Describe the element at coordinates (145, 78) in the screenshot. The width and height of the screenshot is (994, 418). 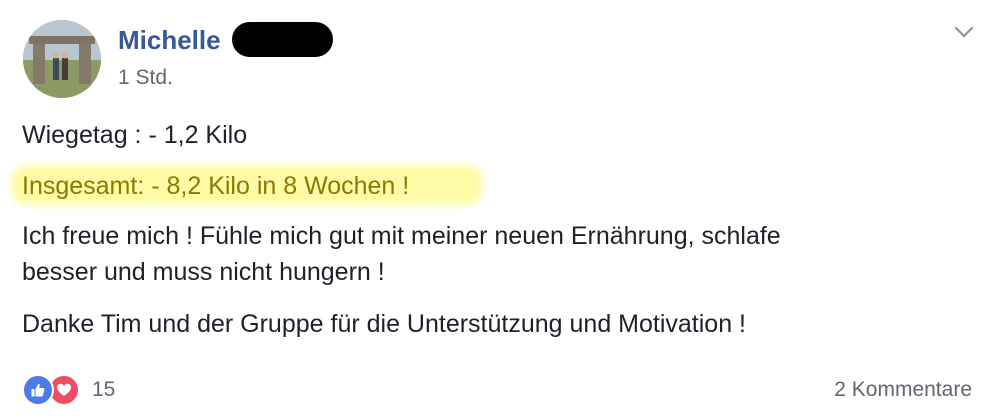
I see `post-timestamp: 1 Std.` at that location.